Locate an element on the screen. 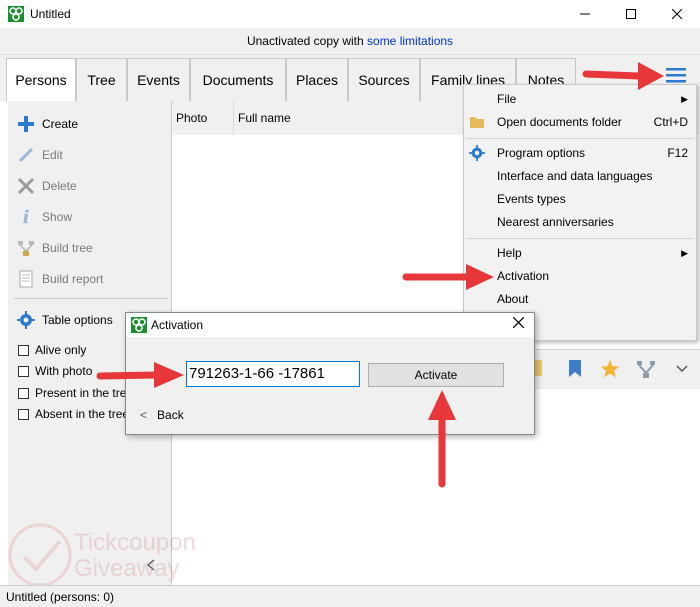 The width and height of the screenshot is (700, 607). tree-icon is located at coordinates (26, 248).